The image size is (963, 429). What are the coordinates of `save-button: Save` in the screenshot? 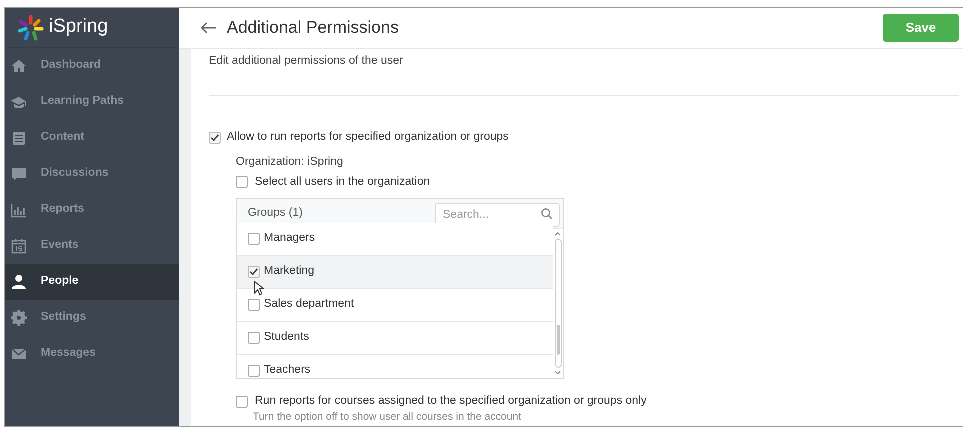 It's located at (921, 28).